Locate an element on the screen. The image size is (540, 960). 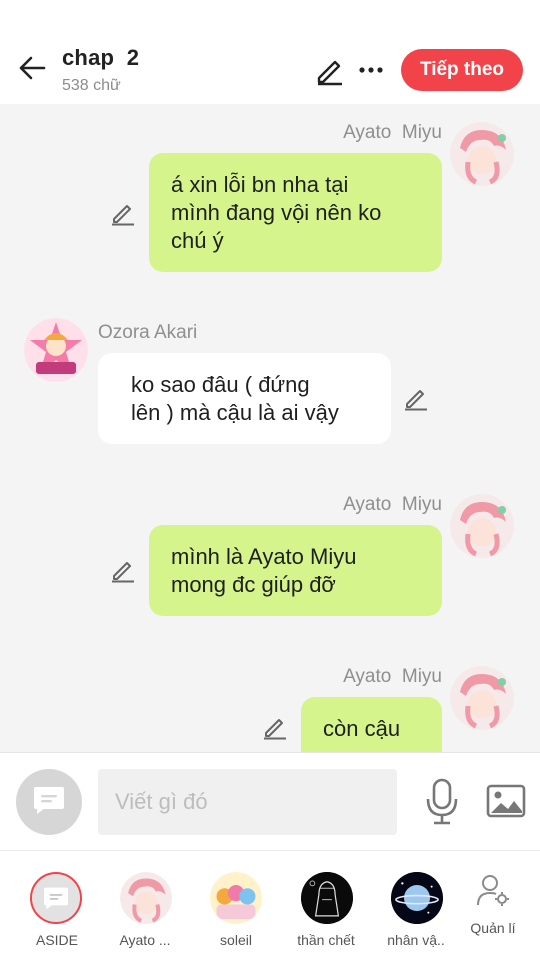
microphone-icon is located at coordinates (442, 801).